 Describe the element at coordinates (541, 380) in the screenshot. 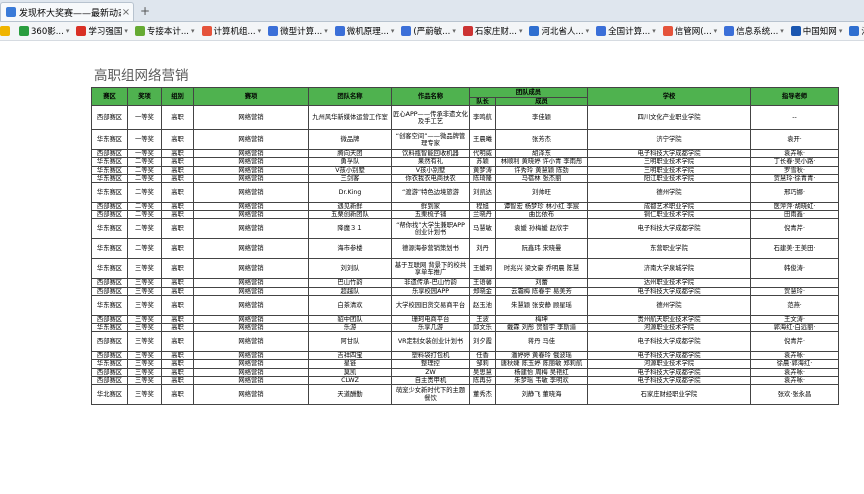

I see `cell-members: 朱梦瑶 韦敏 李明欢` at that location.